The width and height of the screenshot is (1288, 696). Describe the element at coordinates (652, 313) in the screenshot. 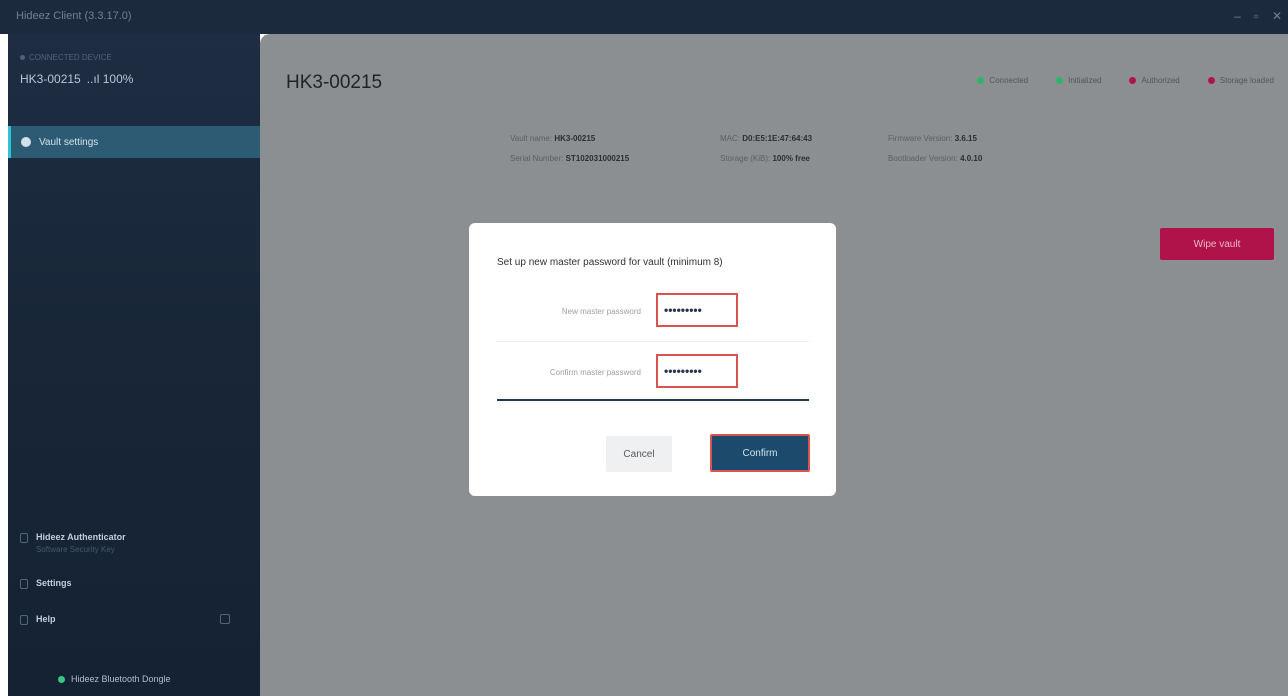

I see `new-password-row: New master password •••••••••` at that location.